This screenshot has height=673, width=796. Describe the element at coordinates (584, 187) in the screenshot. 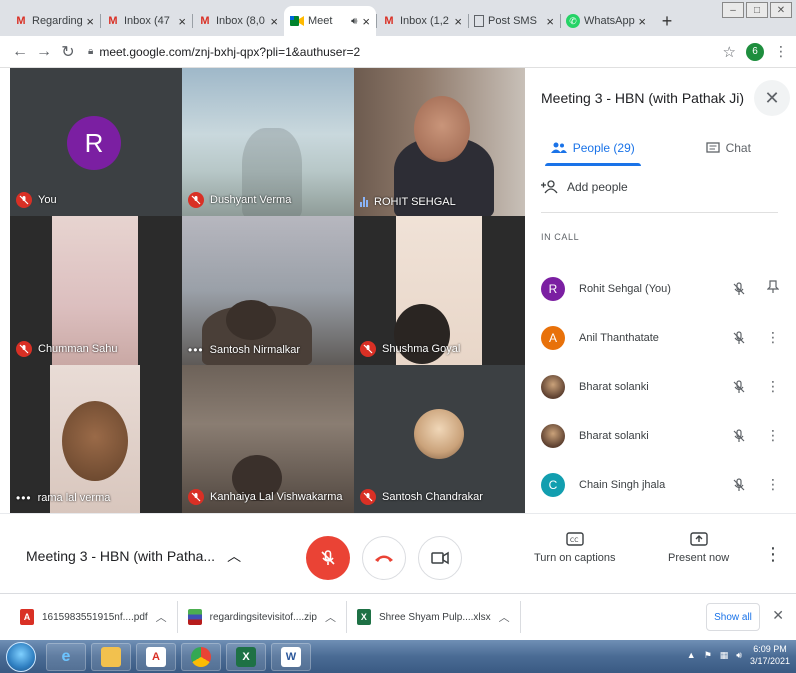

I see `add-people-button: Add people` at that location.